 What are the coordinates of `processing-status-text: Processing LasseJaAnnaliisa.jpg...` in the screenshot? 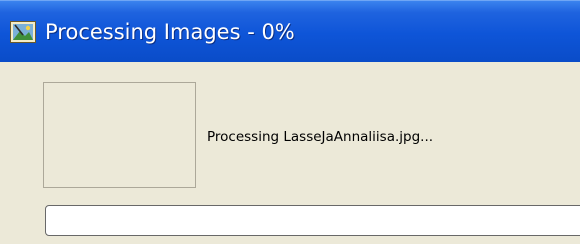 It's located at (320, 137).